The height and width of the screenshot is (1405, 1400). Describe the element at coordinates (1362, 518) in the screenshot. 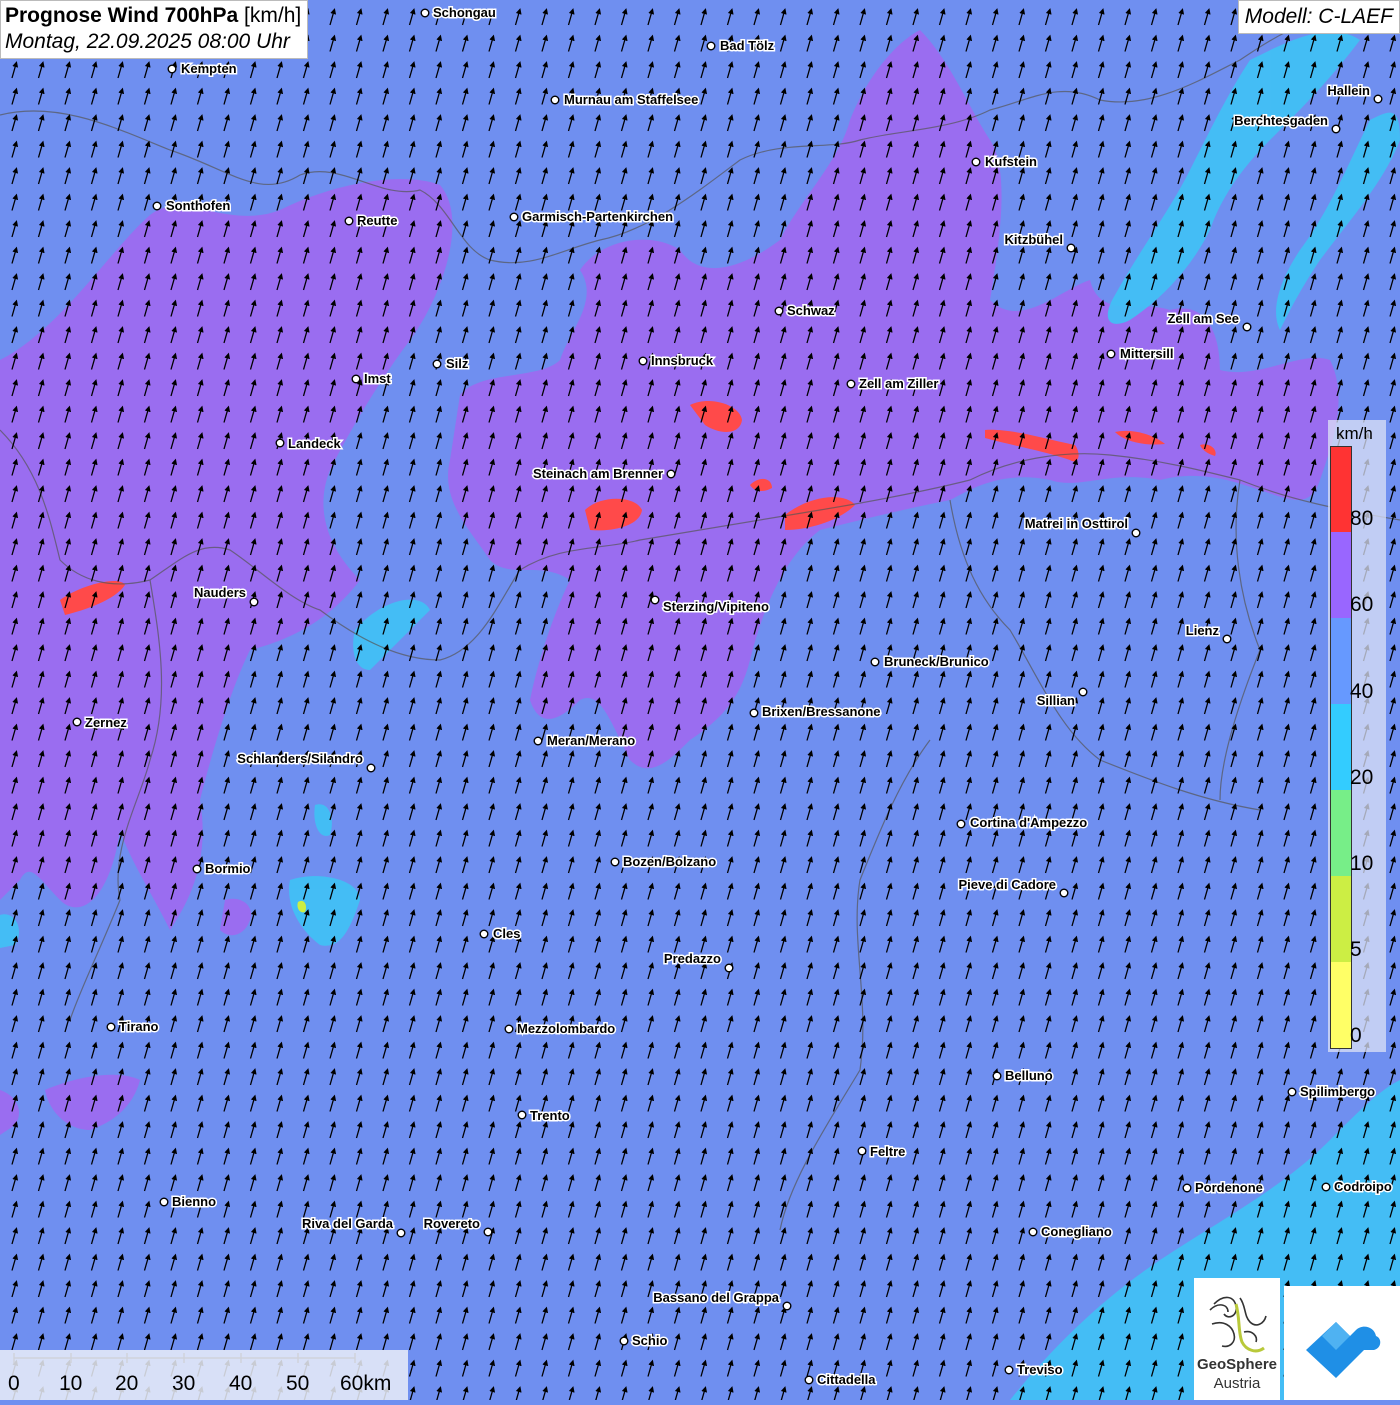

I see `legend-label-80: 80` at that location.